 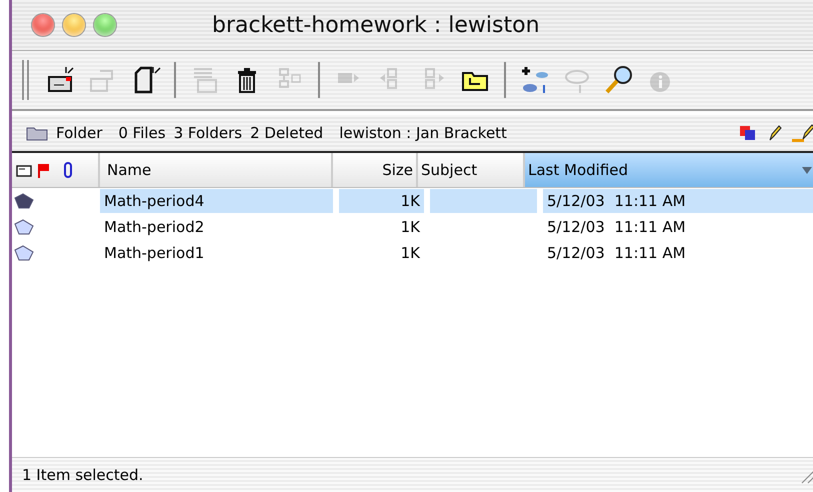 What do you see at coordinates (807, 170) in the screenshot?
I see `sort-arrow-icon` at bounding box center [807, 170].